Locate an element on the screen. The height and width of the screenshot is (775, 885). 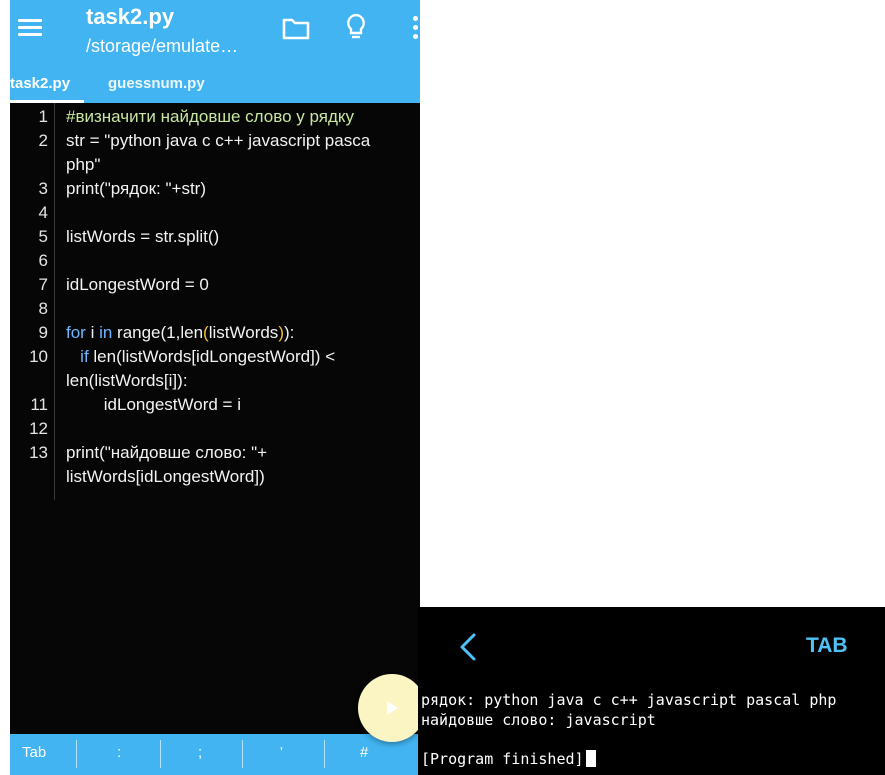
line-number: 6 is located at coordinates (43, 260).